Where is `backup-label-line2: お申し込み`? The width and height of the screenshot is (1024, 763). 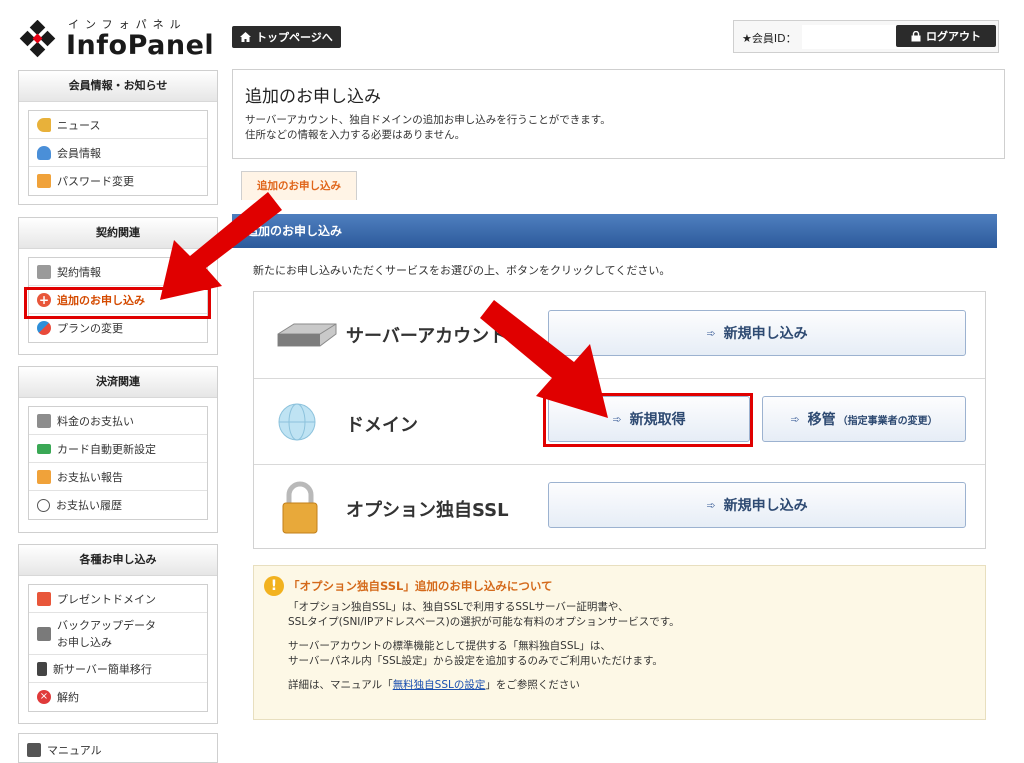
backup-label-line2: お申し込み is located at coordinates (84, 642).